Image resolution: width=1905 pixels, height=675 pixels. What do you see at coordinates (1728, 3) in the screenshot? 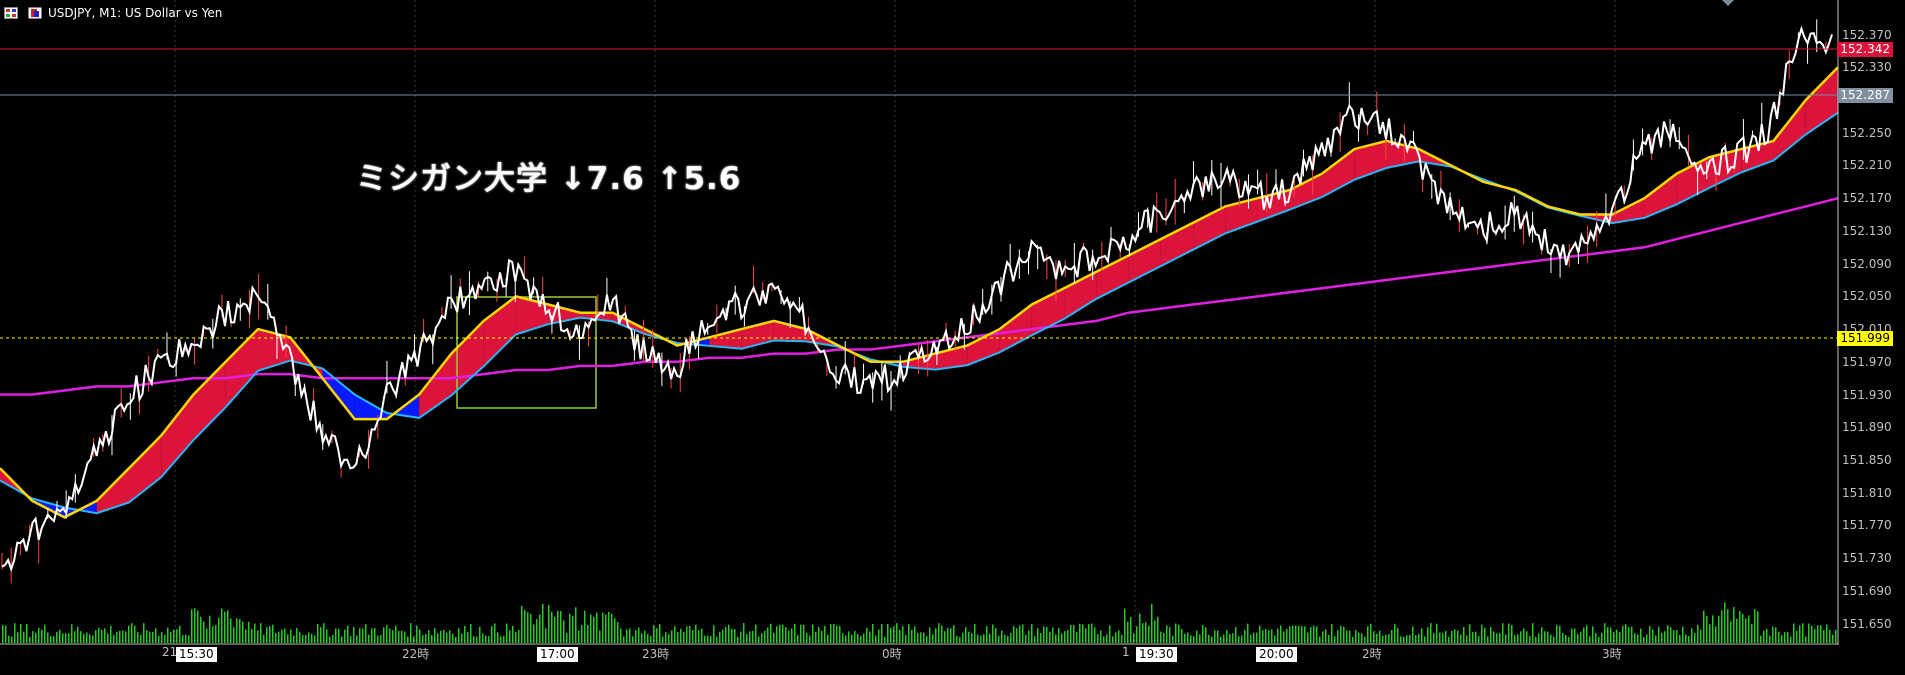
I see `shift-marker-icon` at bounding box center [1728, 3].